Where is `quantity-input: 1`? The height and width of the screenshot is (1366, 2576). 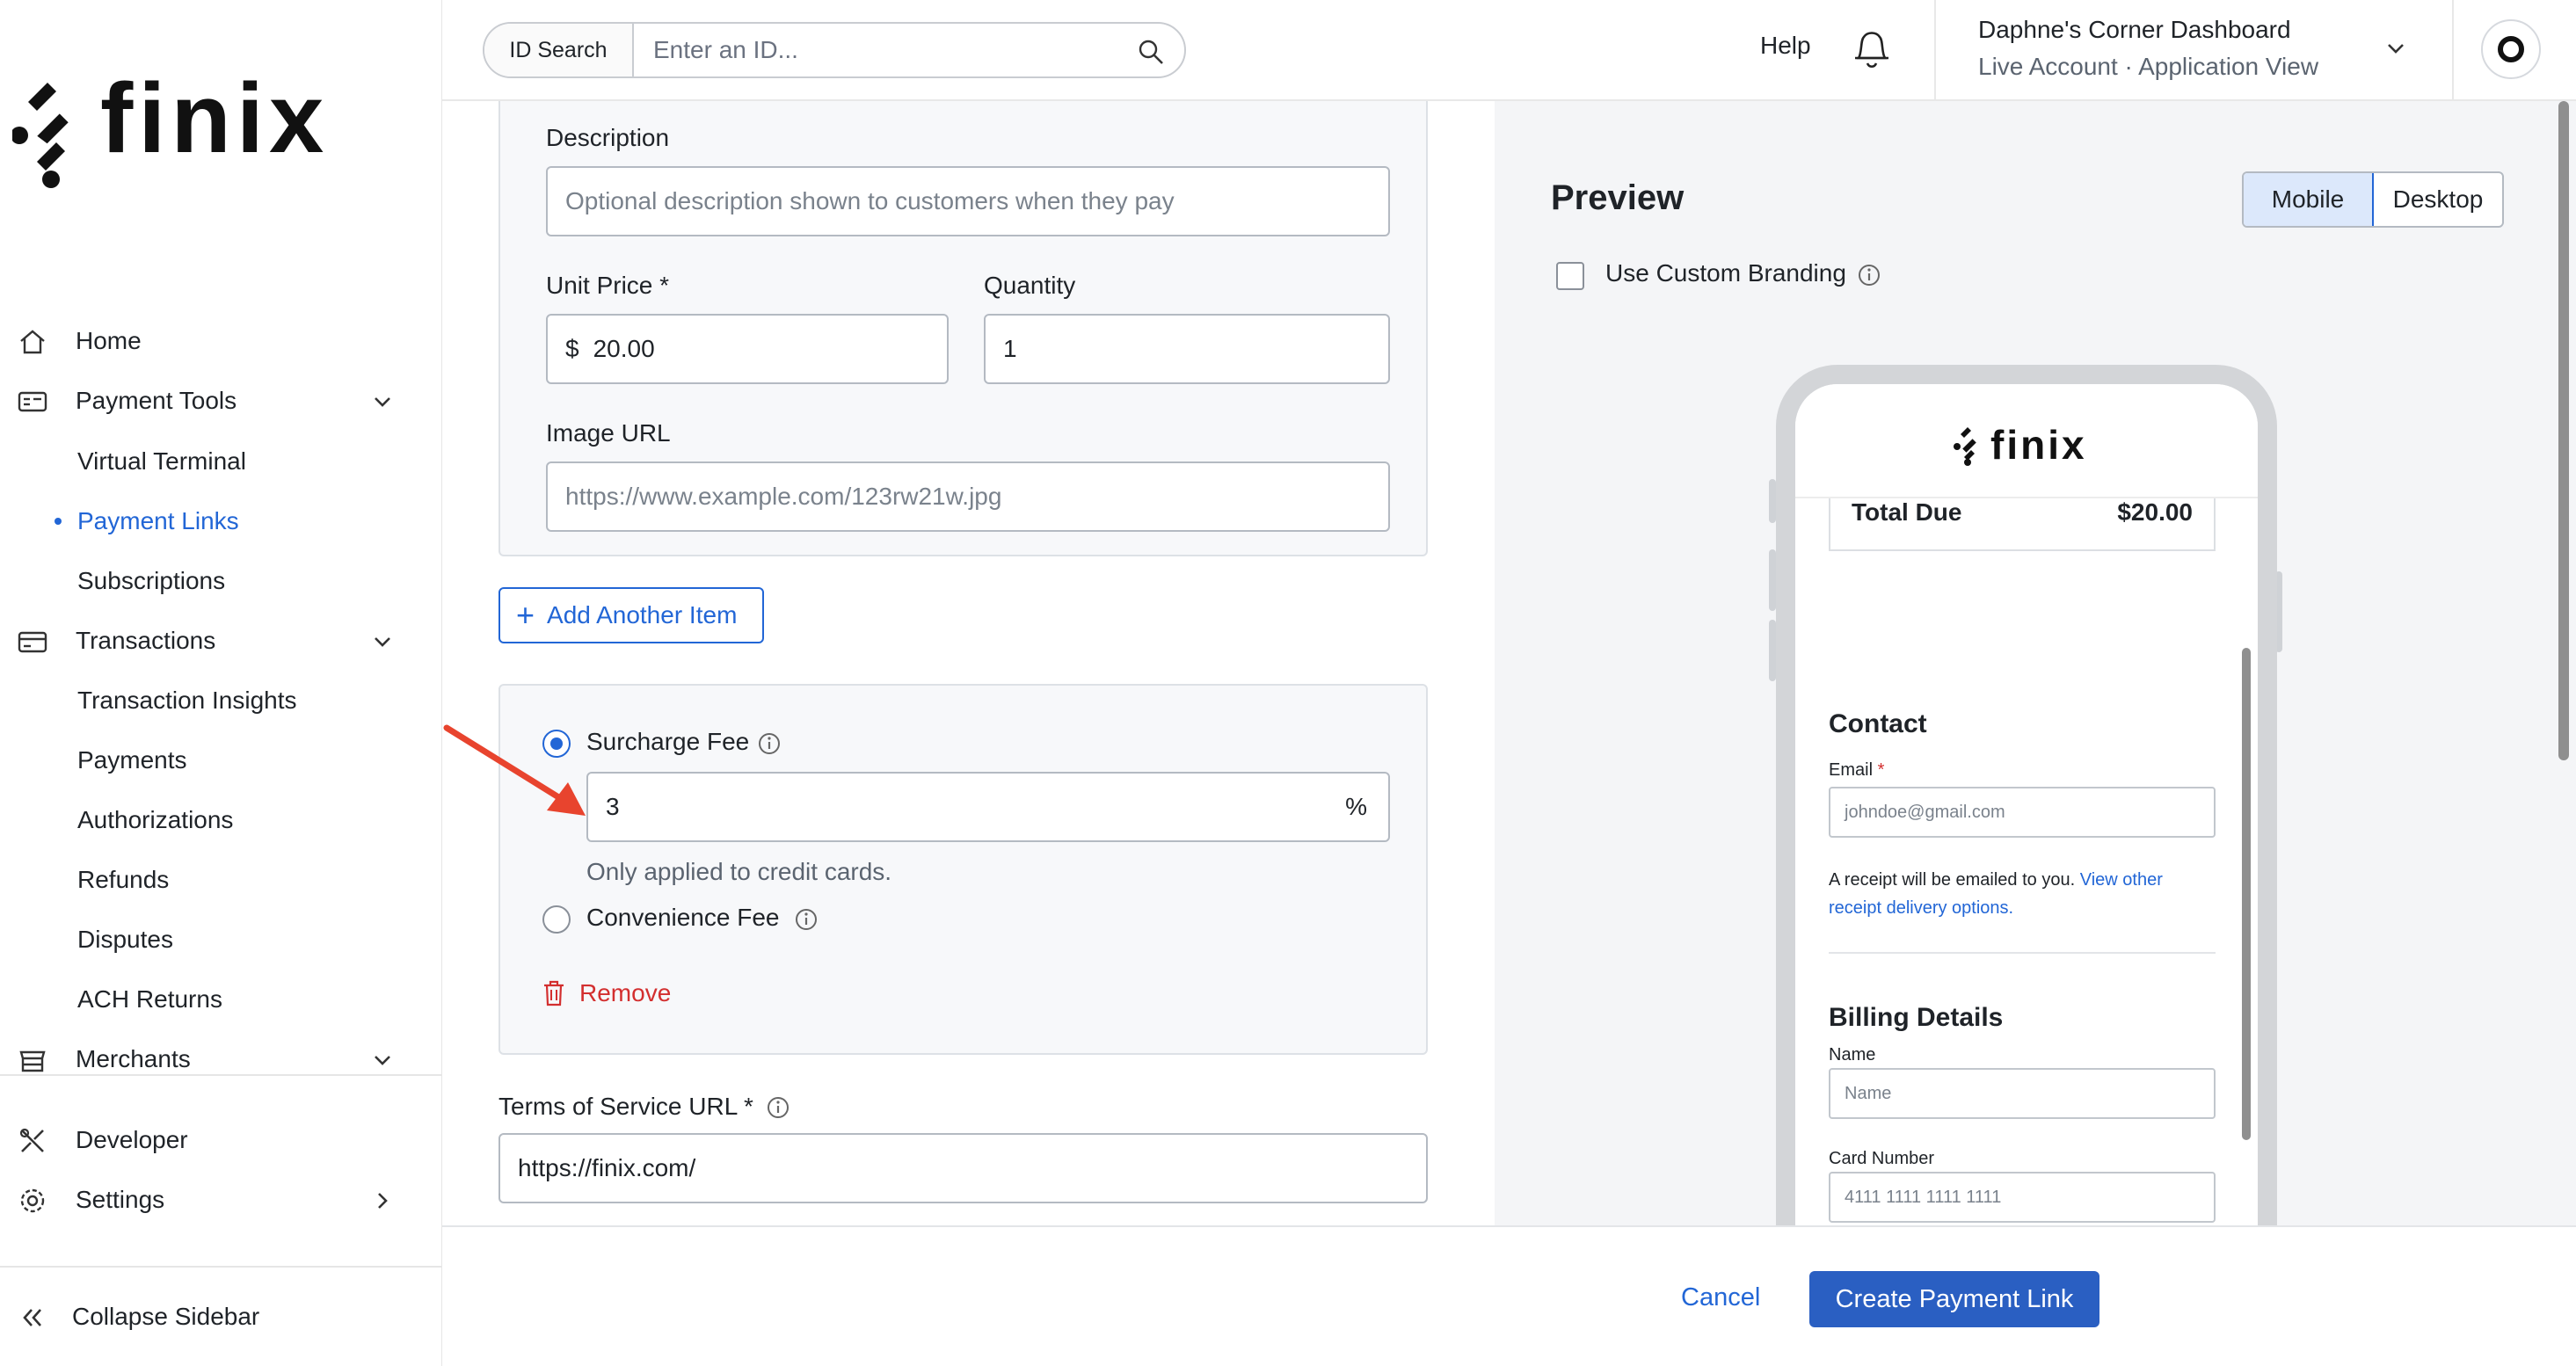
quantity-input: 1 is located at coordinates (1187, 349).